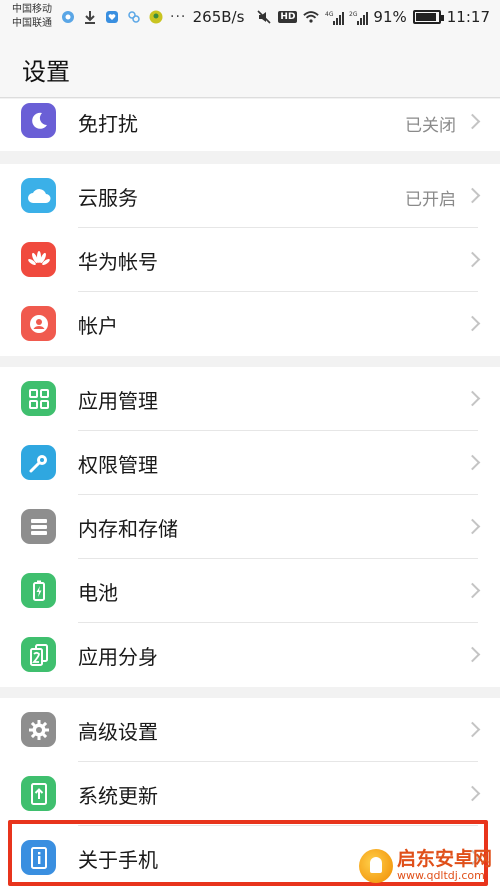  Describe the element at coordinates (46, 72) in the screenshot. I see `page-title: 设置` at that location.